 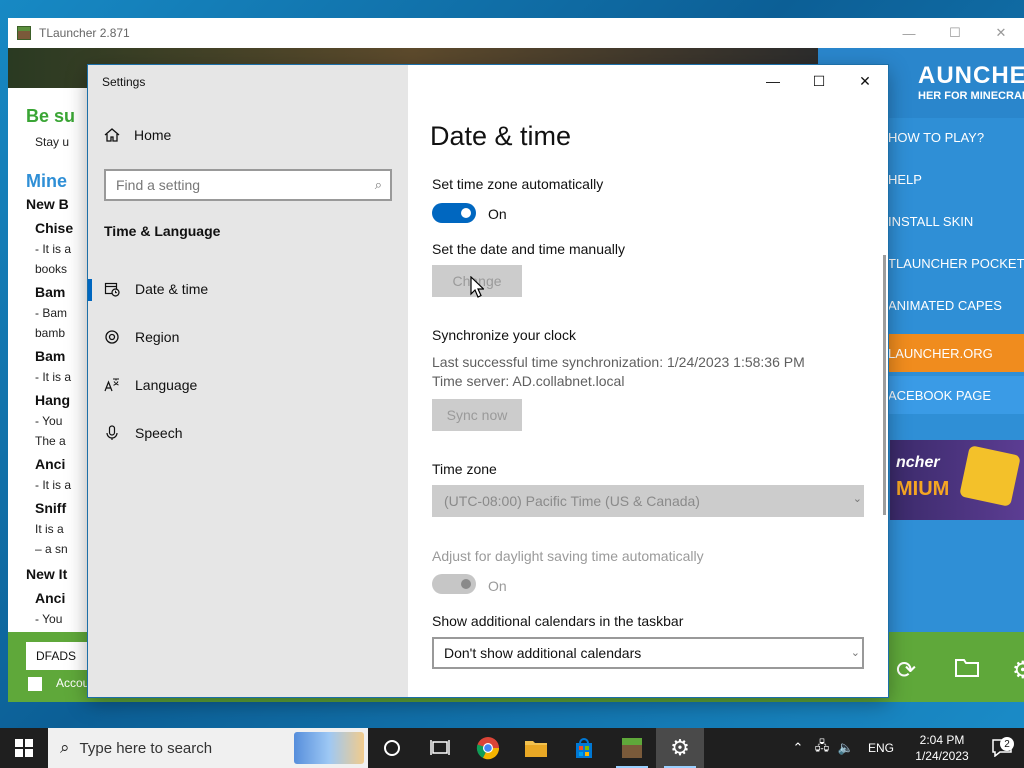 What do you see at coordinates (923, 489) in the screenshot?
I see `premium-text-2: MIUM` at bounding box center [923, 489].